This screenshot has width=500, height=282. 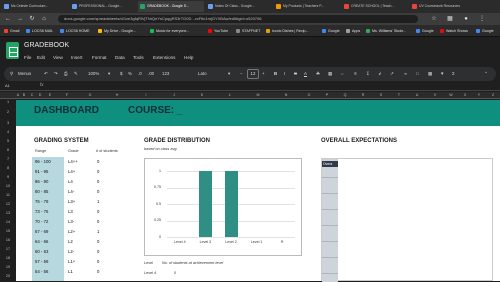 I want to click on font-size-input: 12, so click(x=253, y=74).